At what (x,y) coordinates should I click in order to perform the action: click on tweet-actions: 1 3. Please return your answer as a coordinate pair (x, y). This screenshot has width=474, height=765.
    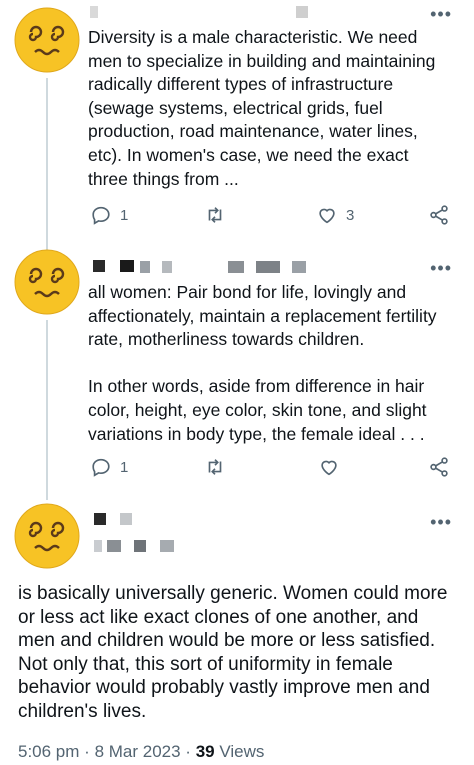
    Looking at the image, I should click on (270, 217).